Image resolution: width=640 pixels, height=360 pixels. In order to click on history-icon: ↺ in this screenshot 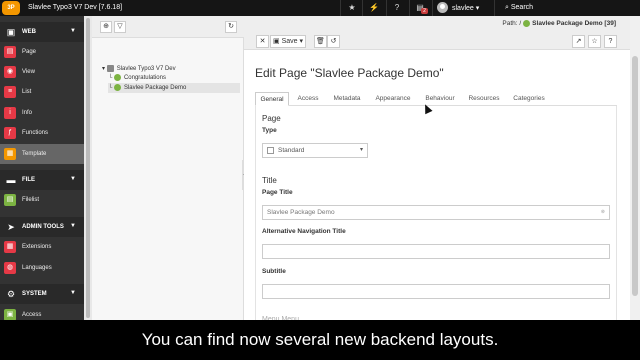, I will do `click(333, 41)`.